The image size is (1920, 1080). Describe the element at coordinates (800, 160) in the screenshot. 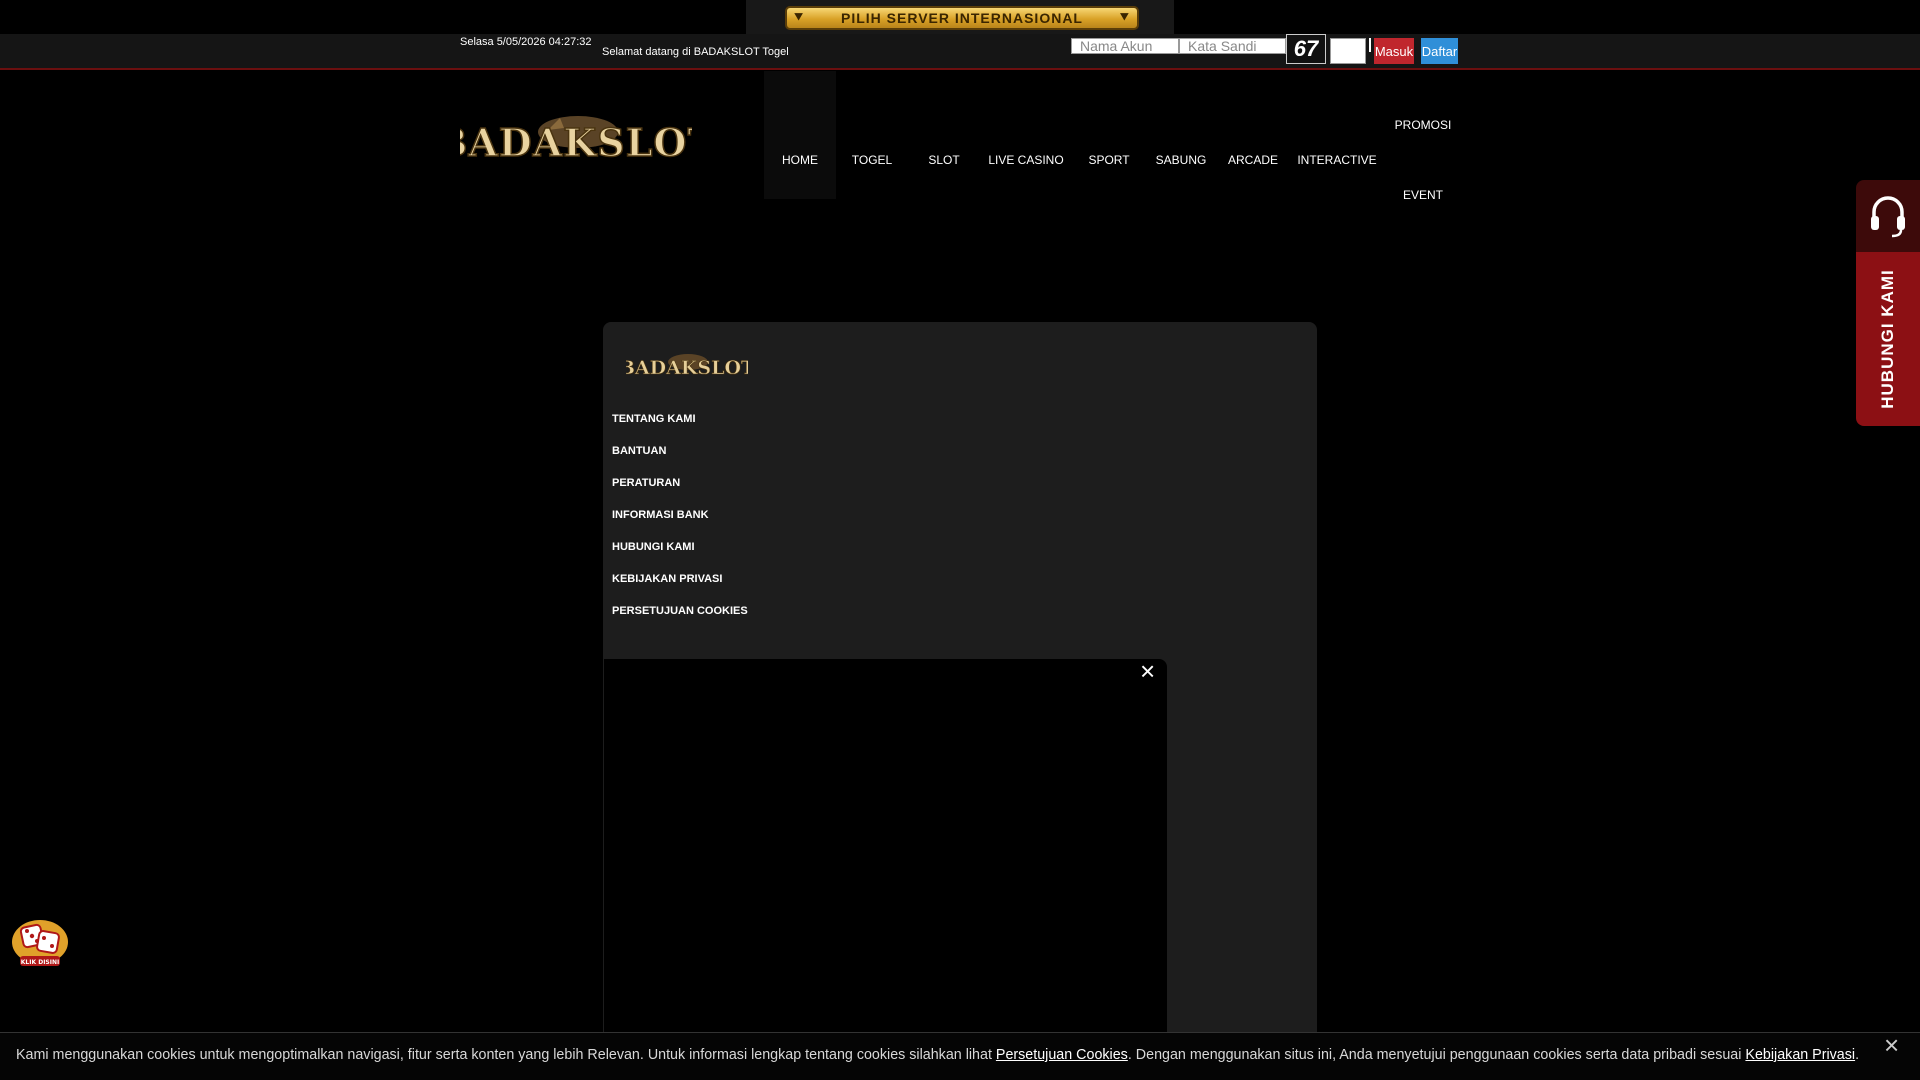

I see `nav-home: HOME` at that location.